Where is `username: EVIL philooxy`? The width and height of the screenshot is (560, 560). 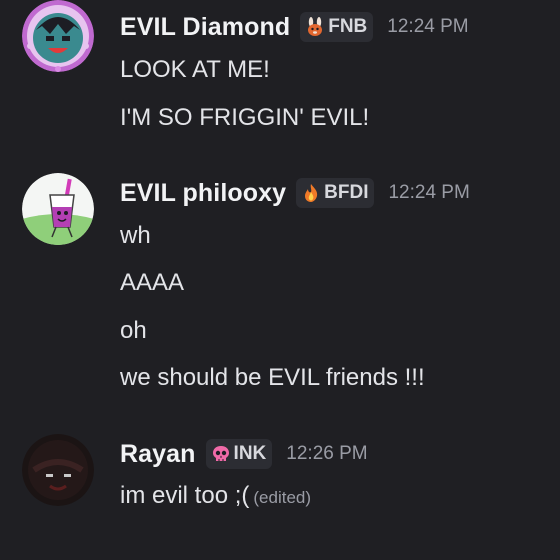 username: EVIL philooxy is located at coordinates (203, 193).